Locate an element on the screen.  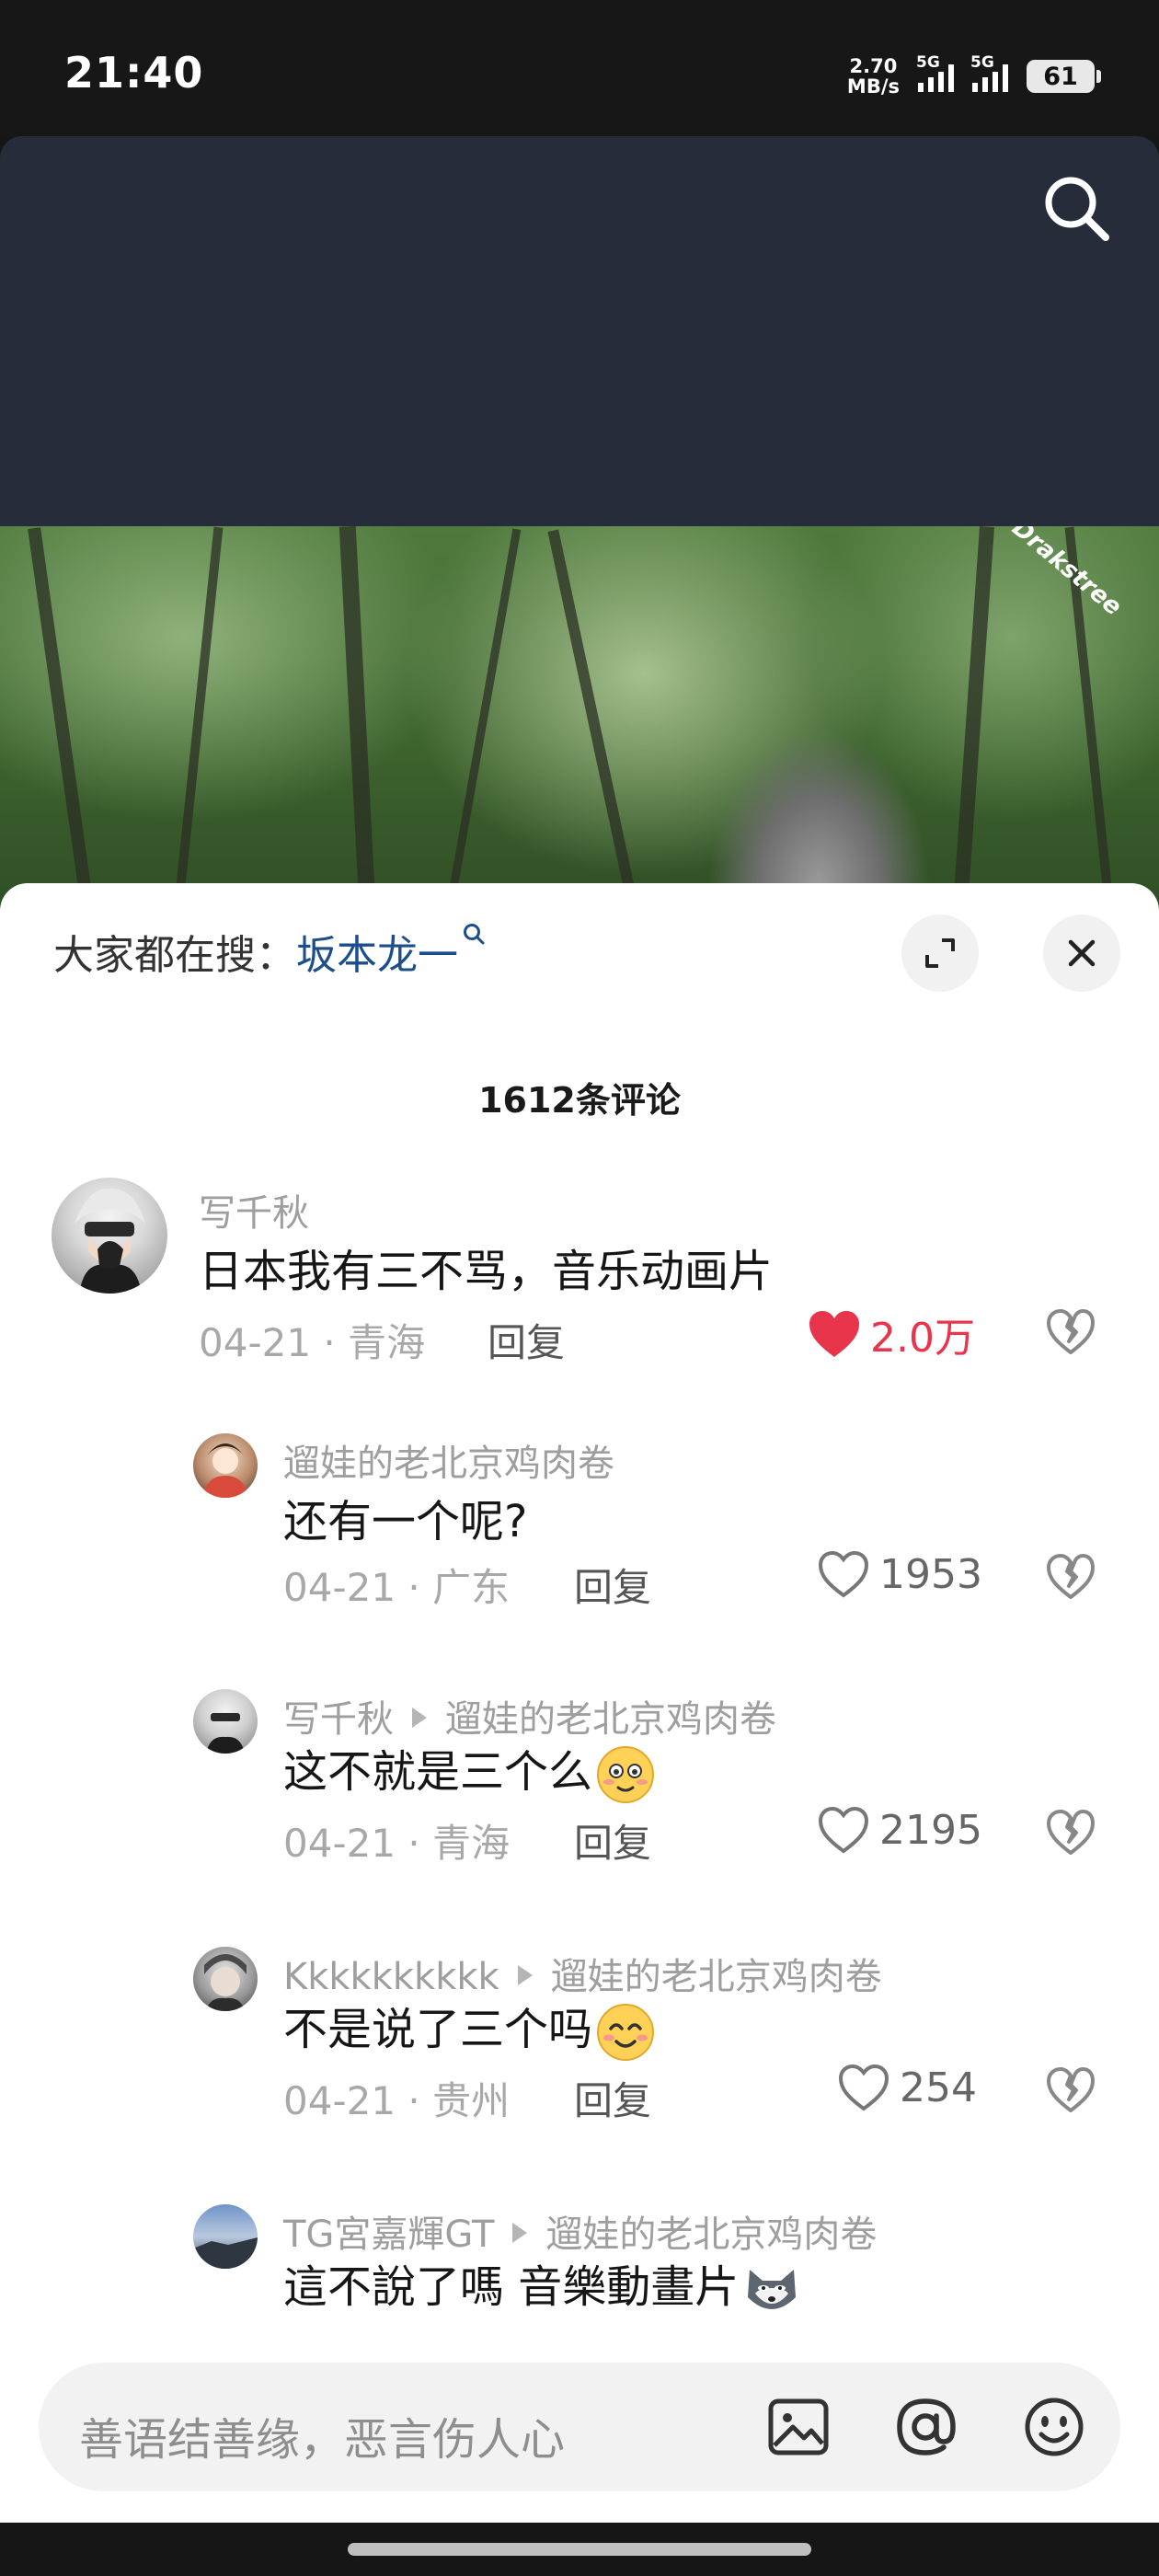
like-button: 2.0万 is located at coordinates (891, 1334).